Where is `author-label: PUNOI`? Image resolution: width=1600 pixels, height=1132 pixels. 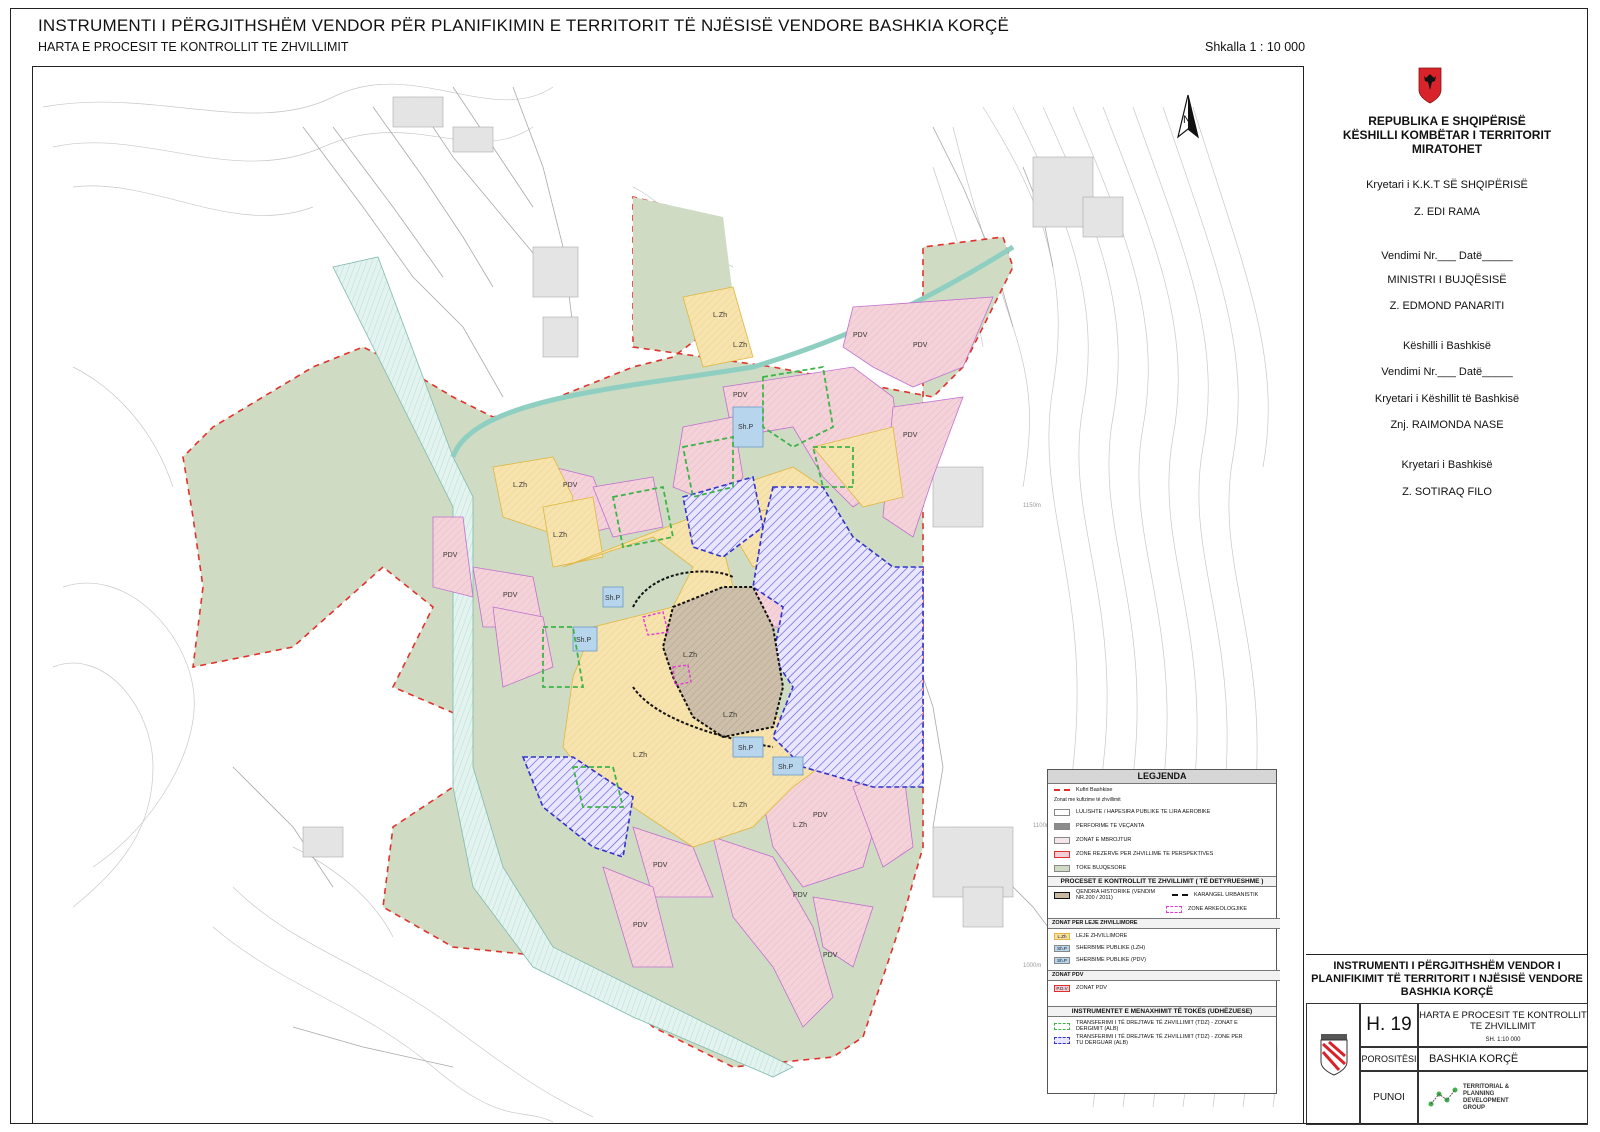
author-label: PUNOI is located at coordinates (1389, 1098).